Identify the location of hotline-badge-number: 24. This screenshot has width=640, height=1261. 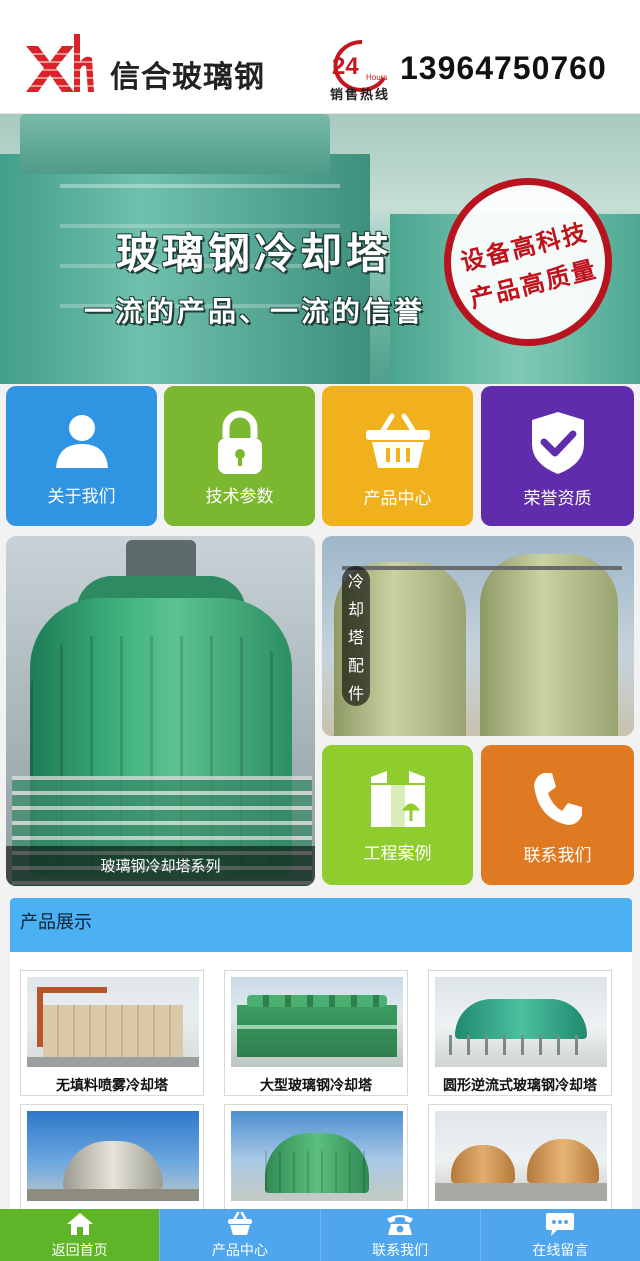
(345, 66).